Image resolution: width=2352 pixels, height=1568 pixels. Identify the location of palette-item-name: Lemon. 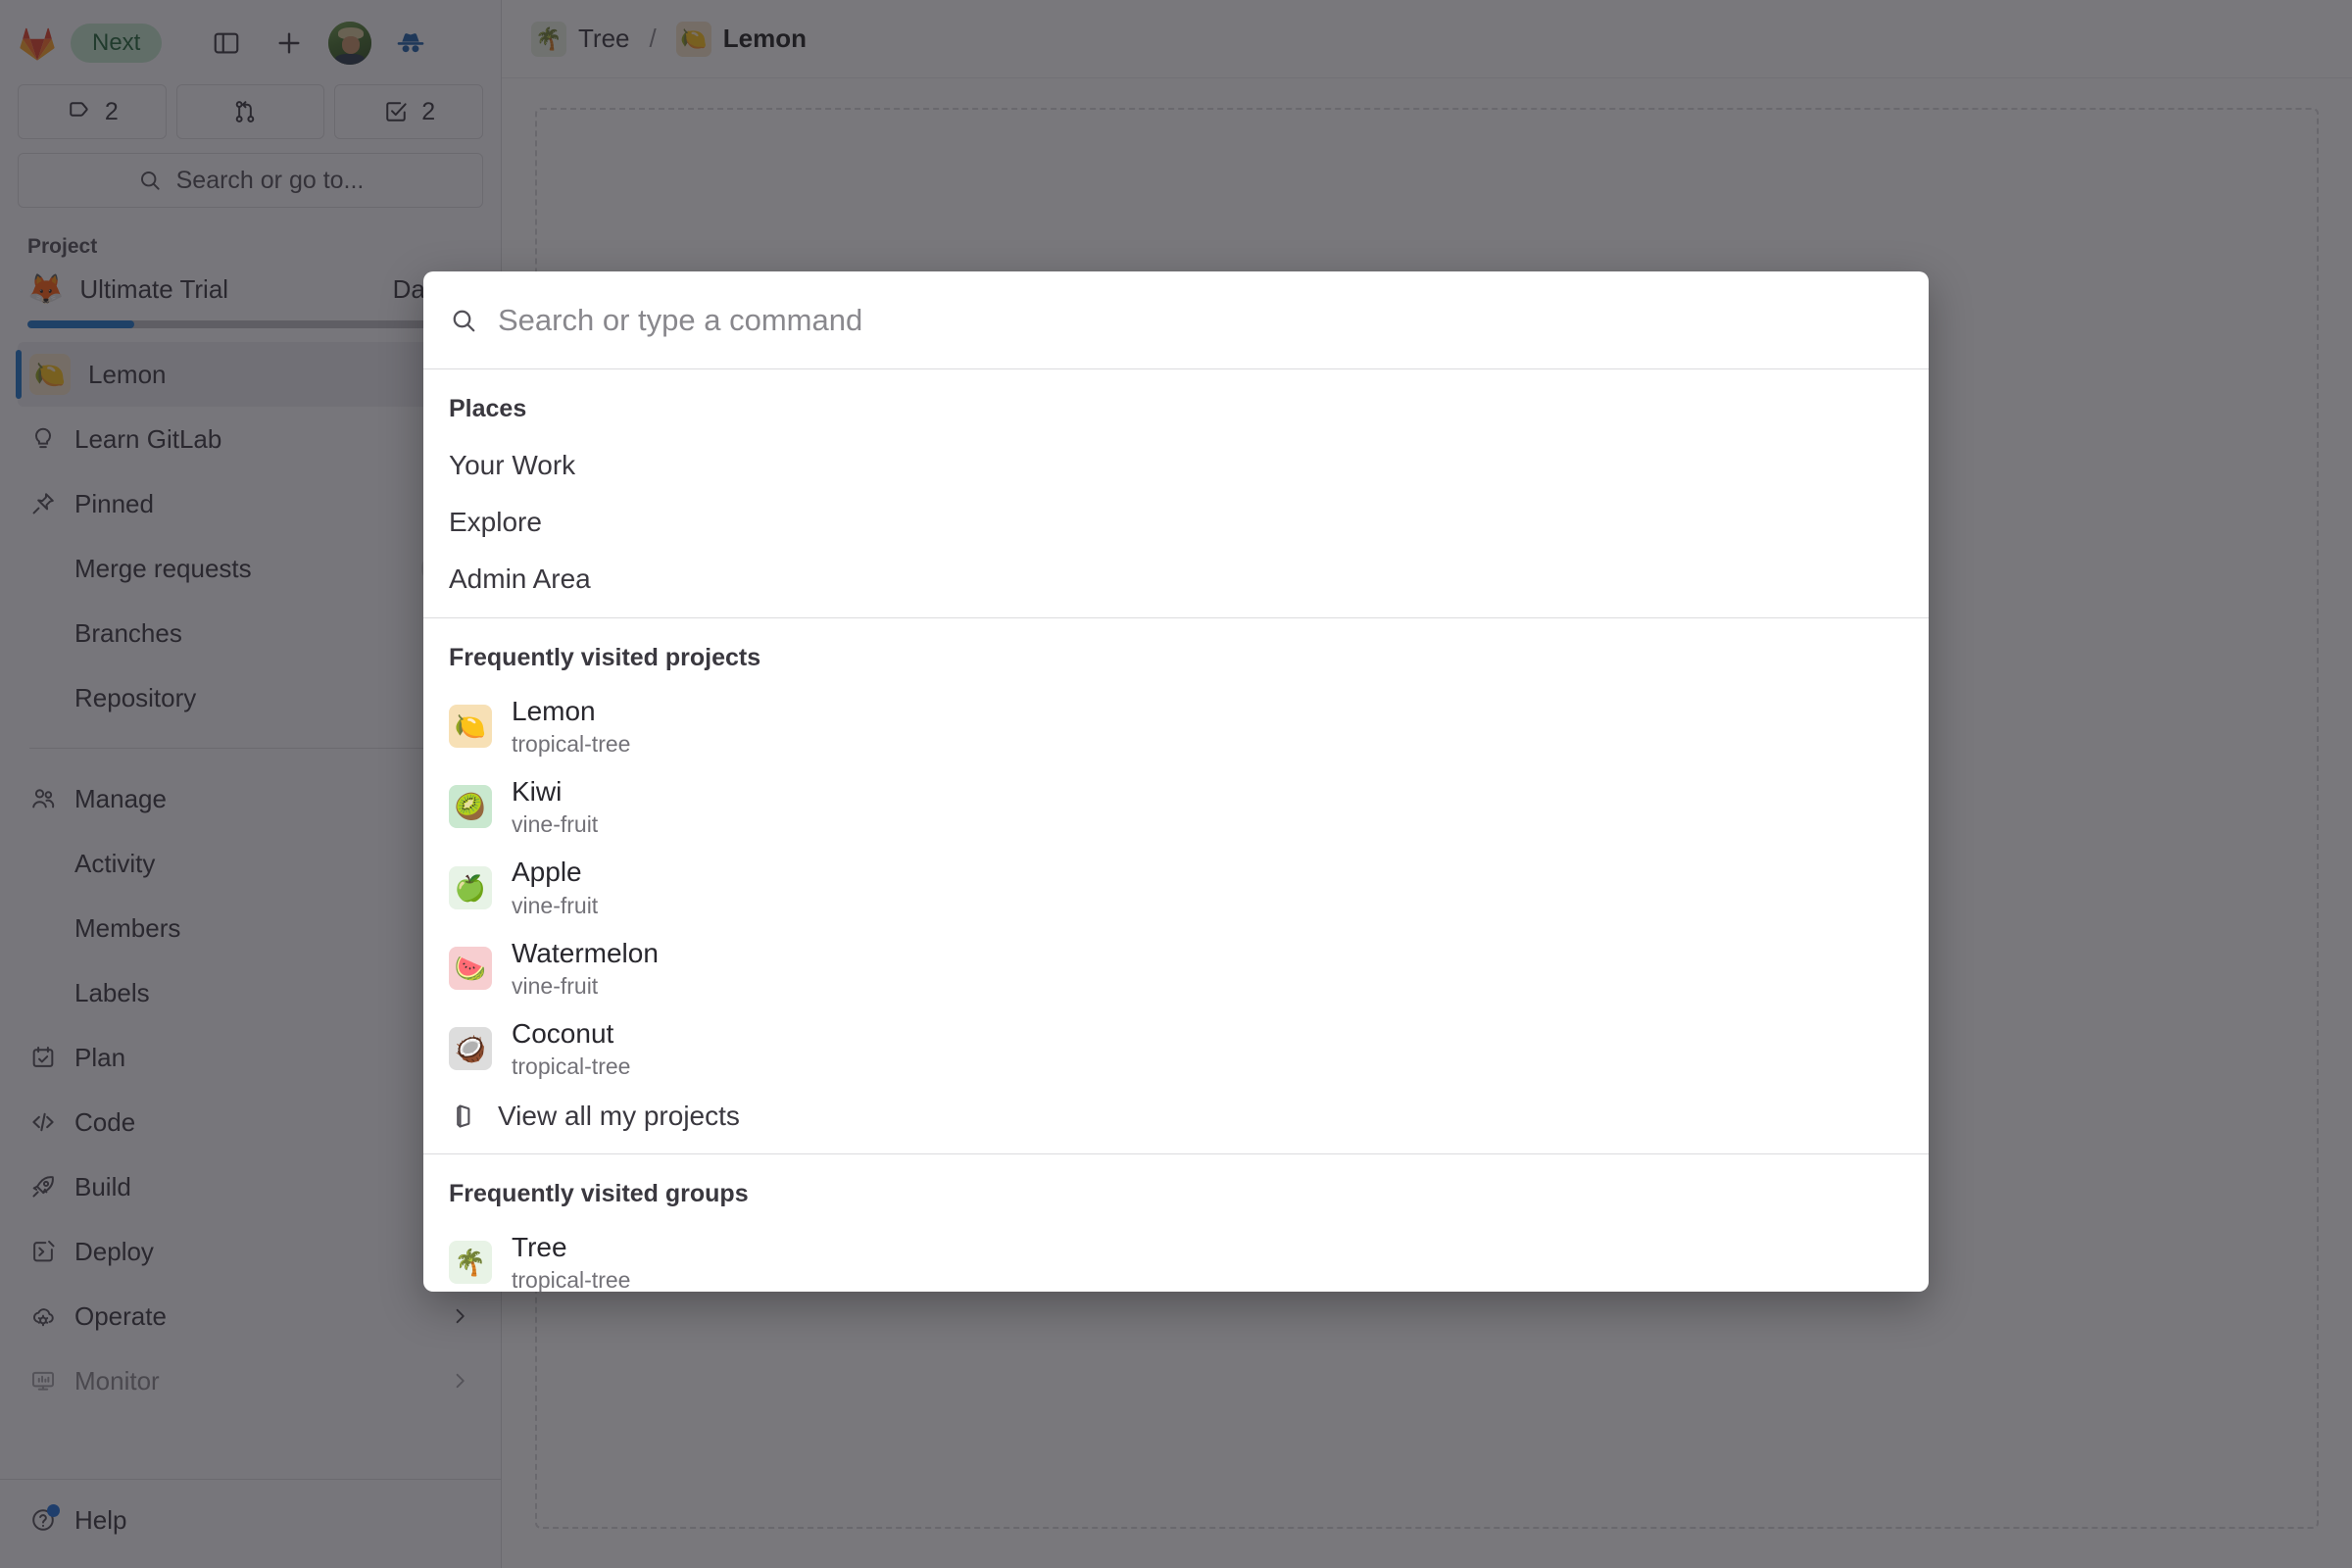
(554, 711).